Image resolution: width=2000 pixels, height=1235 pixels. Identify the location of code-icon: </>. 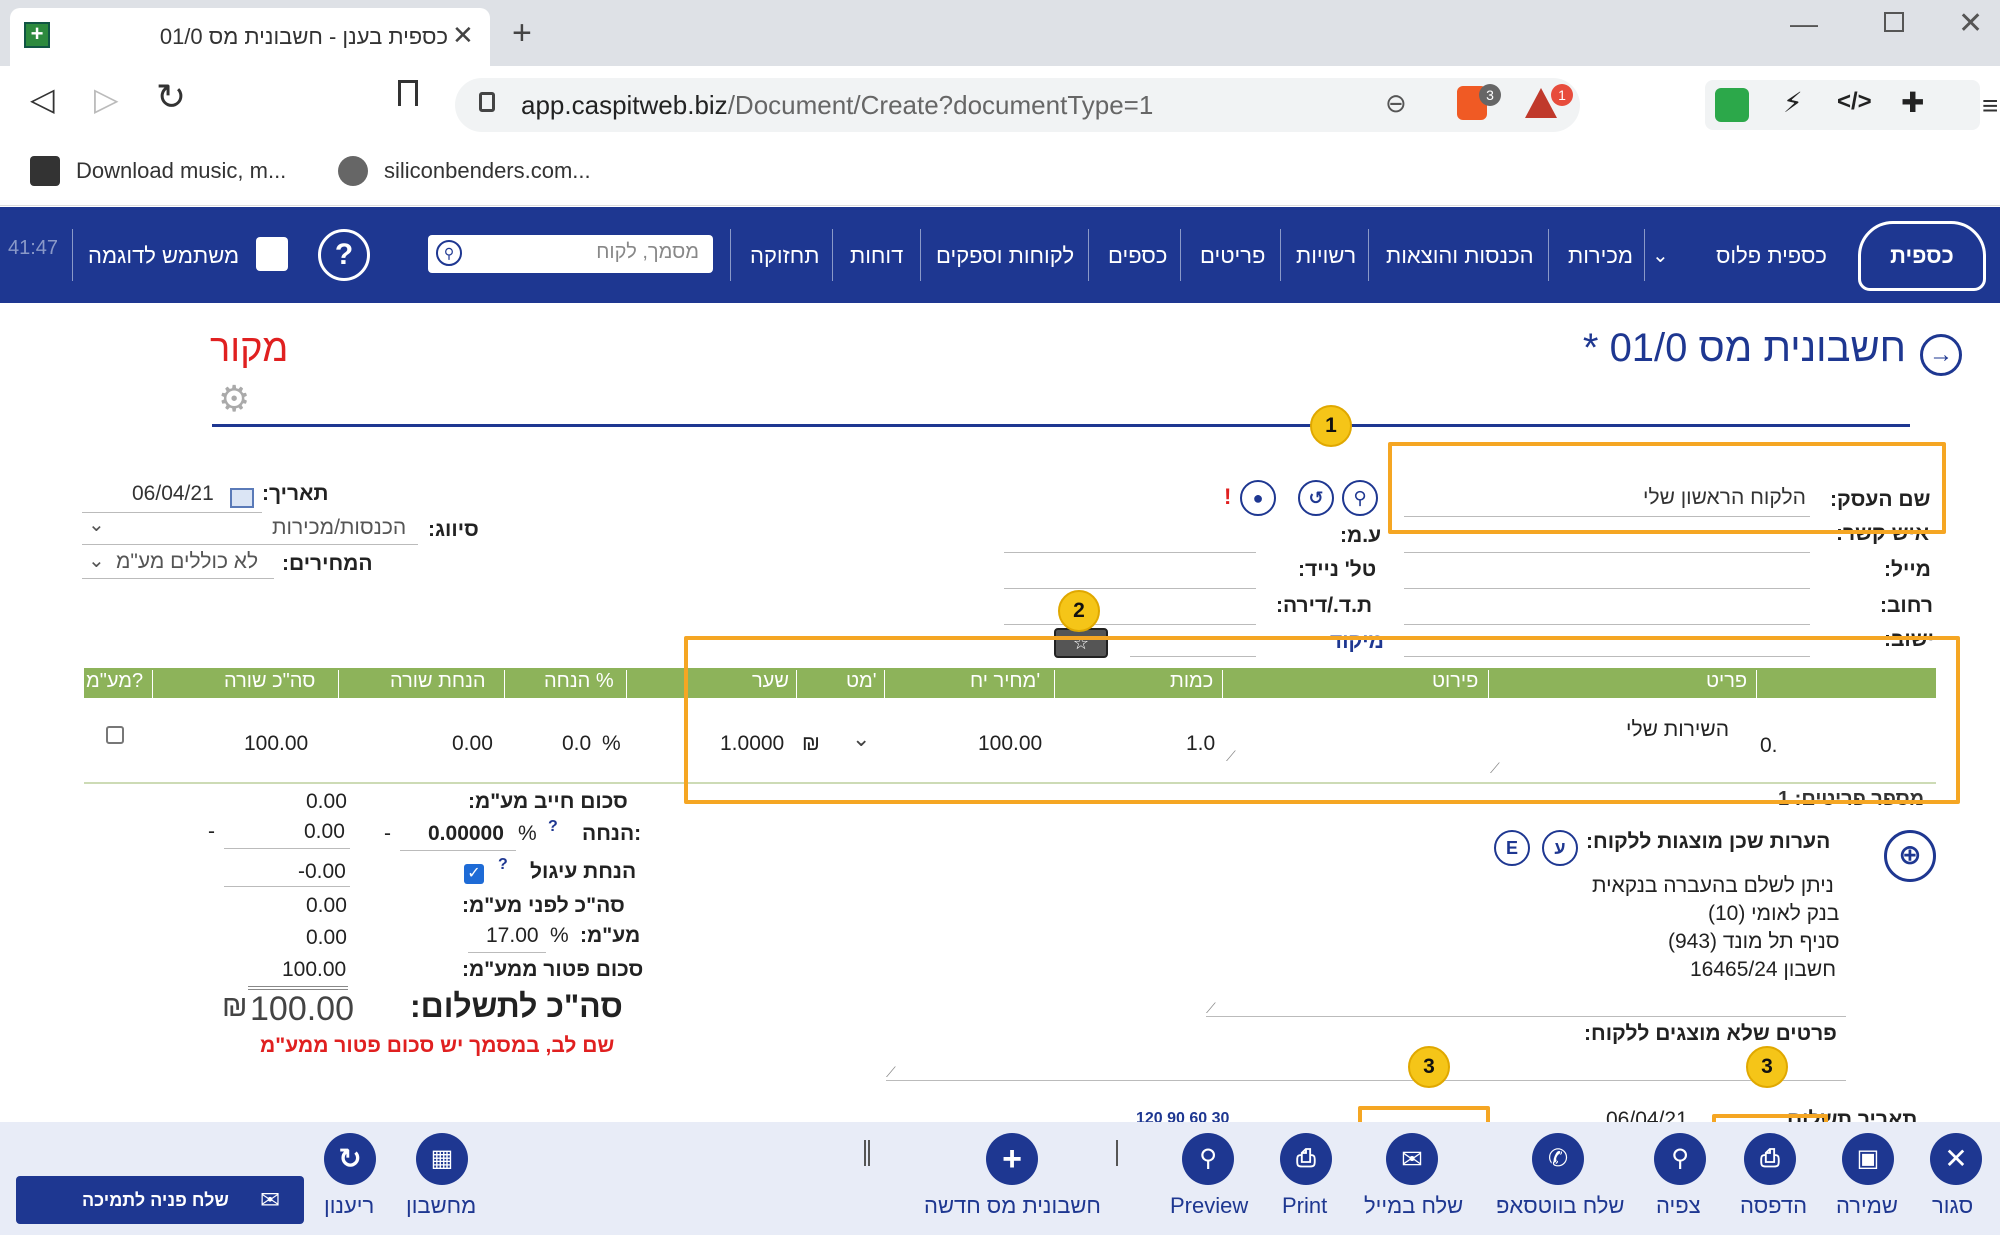
(1854, 102).